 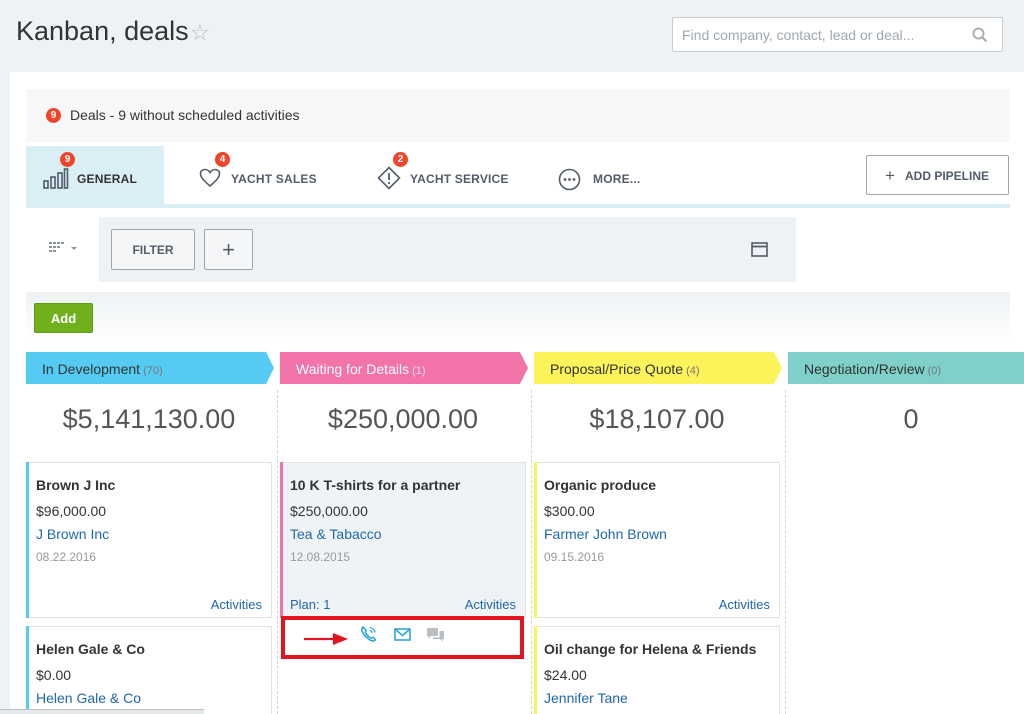 I want to click on filter-button: FILTER, so click(x=153, y=249).